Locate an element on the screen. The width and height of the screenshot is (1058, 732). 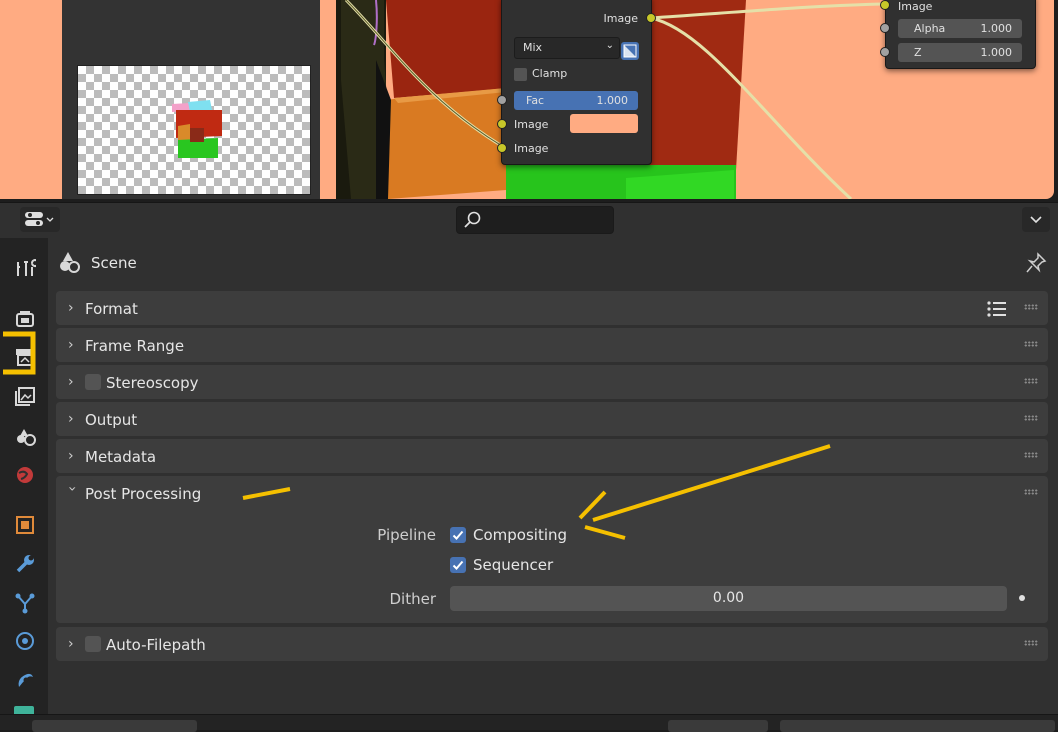
z-socket is located at coordinates (885, 52).